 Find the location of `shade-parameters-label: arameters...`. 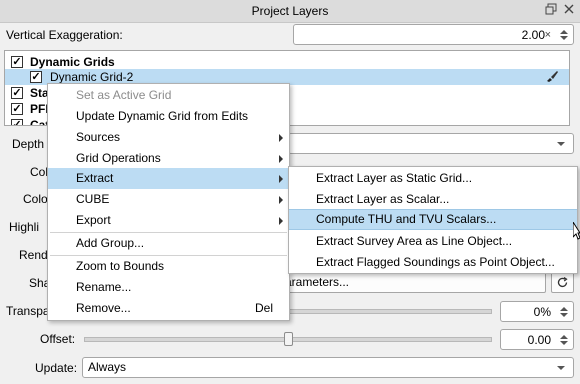

shade-parameters-label: arameters... is located at coordinates (317, 282).